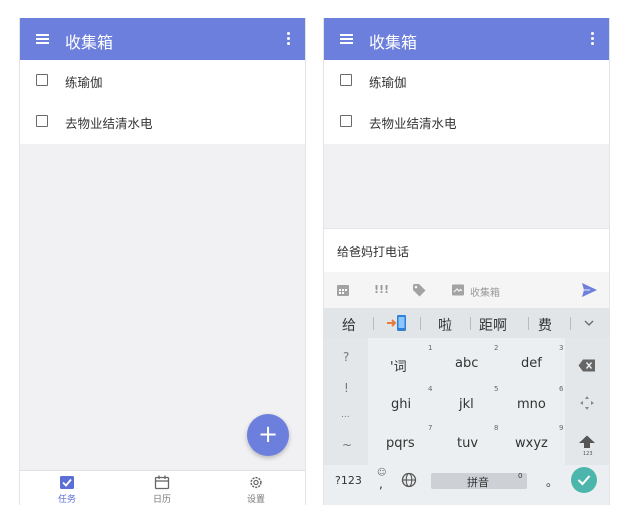 The width and height of the screenshot is (625, 520). I want to click on key-number-hint: 2, so click(496, 348).